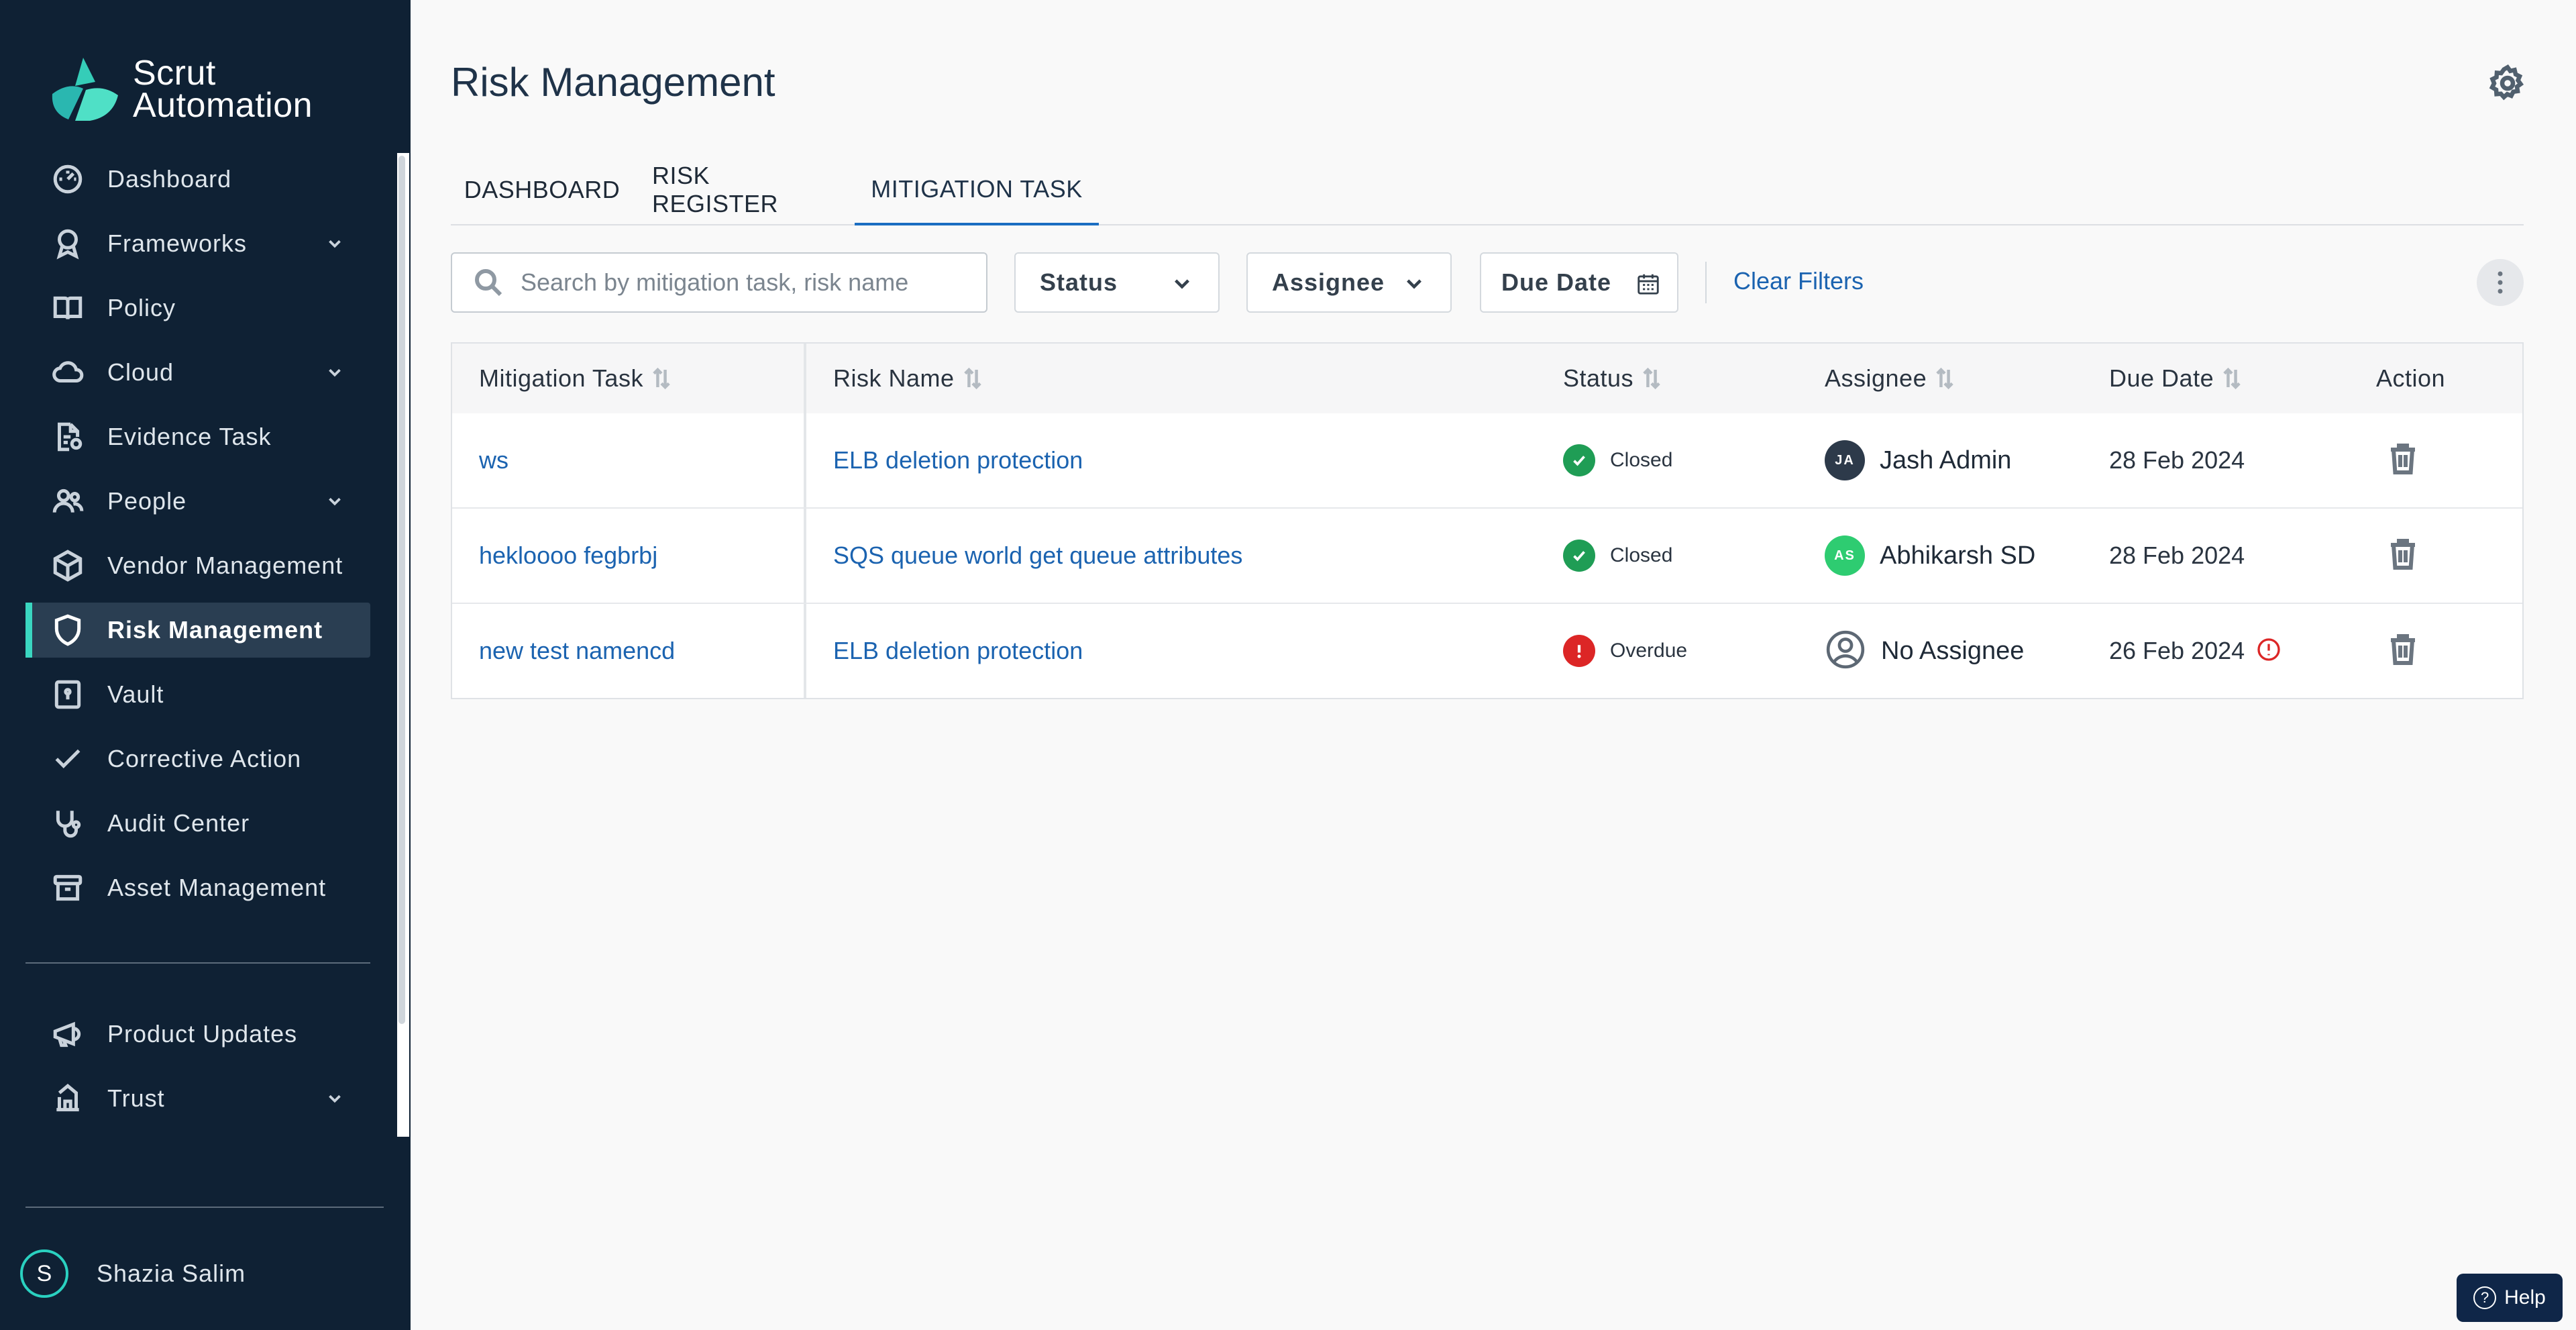  What do you see at coordinates (197, 887) in the screenshot?
I see `sidebar-item-asset-management: Asset Management` at bounding box center [197, 887].